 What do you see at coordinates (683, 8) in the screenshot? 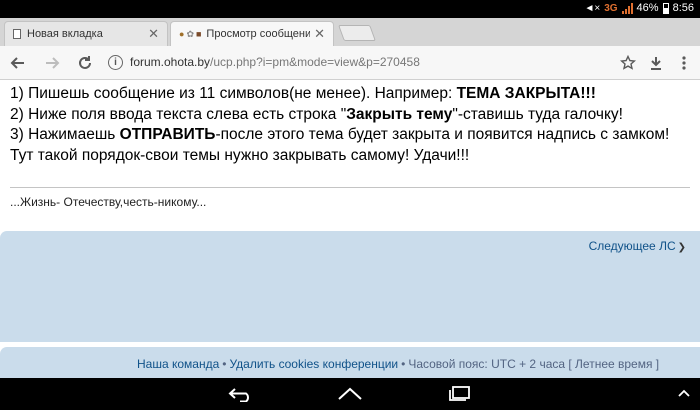
I see `clock: 8:56` at bounding box center [683, 8].